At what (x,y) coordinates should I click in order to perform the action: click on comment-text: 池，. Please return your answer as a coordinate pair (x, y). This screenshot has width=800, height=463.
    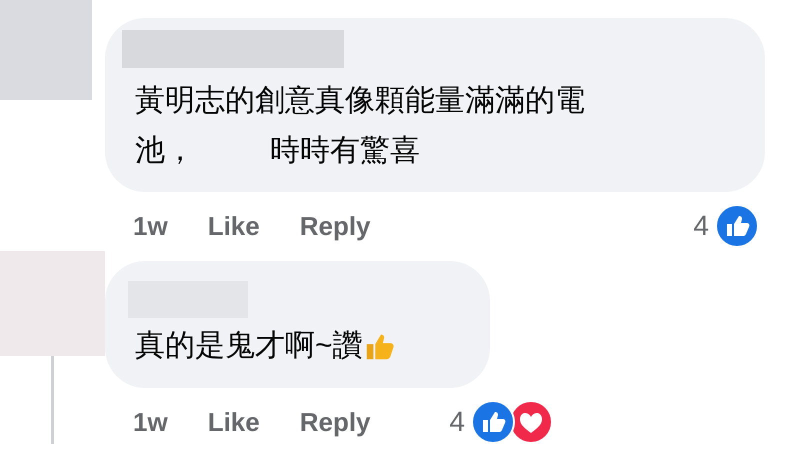
    Looking at the image, I should click on (165, 151).